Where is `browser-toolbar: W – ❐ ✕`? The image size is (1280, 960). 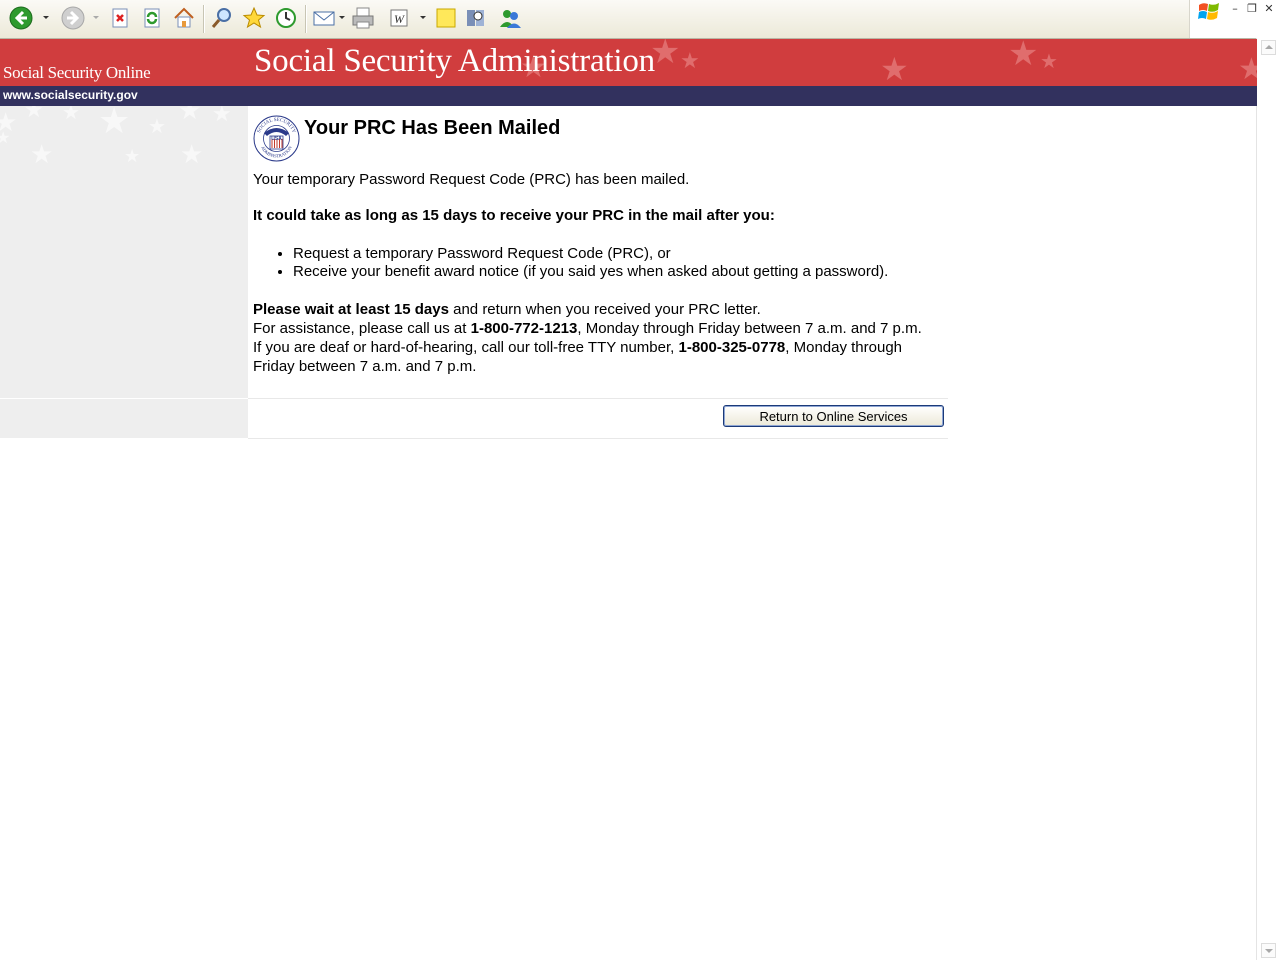
browser-toolbar: W – ❐ ✕ is located at coordinates (640, 19).